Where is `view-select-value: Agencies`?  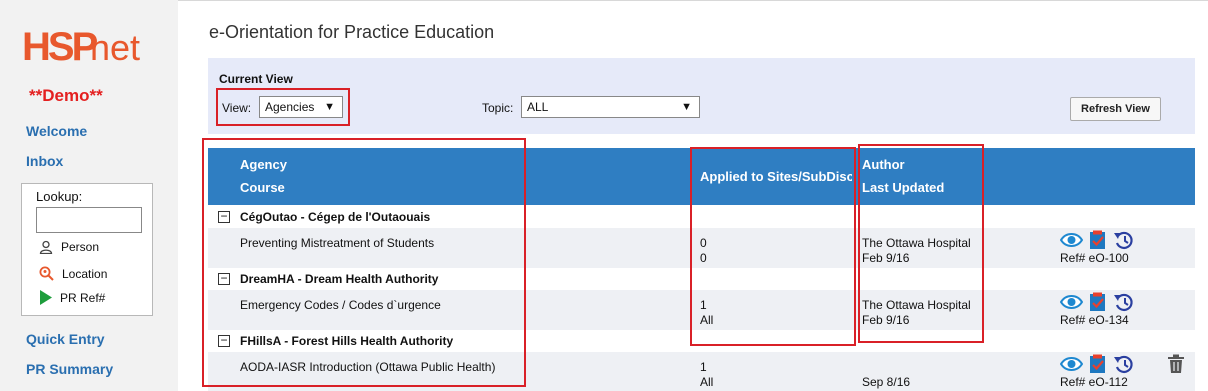 view-select-value: Agencies is located at coordinates (290, 107).